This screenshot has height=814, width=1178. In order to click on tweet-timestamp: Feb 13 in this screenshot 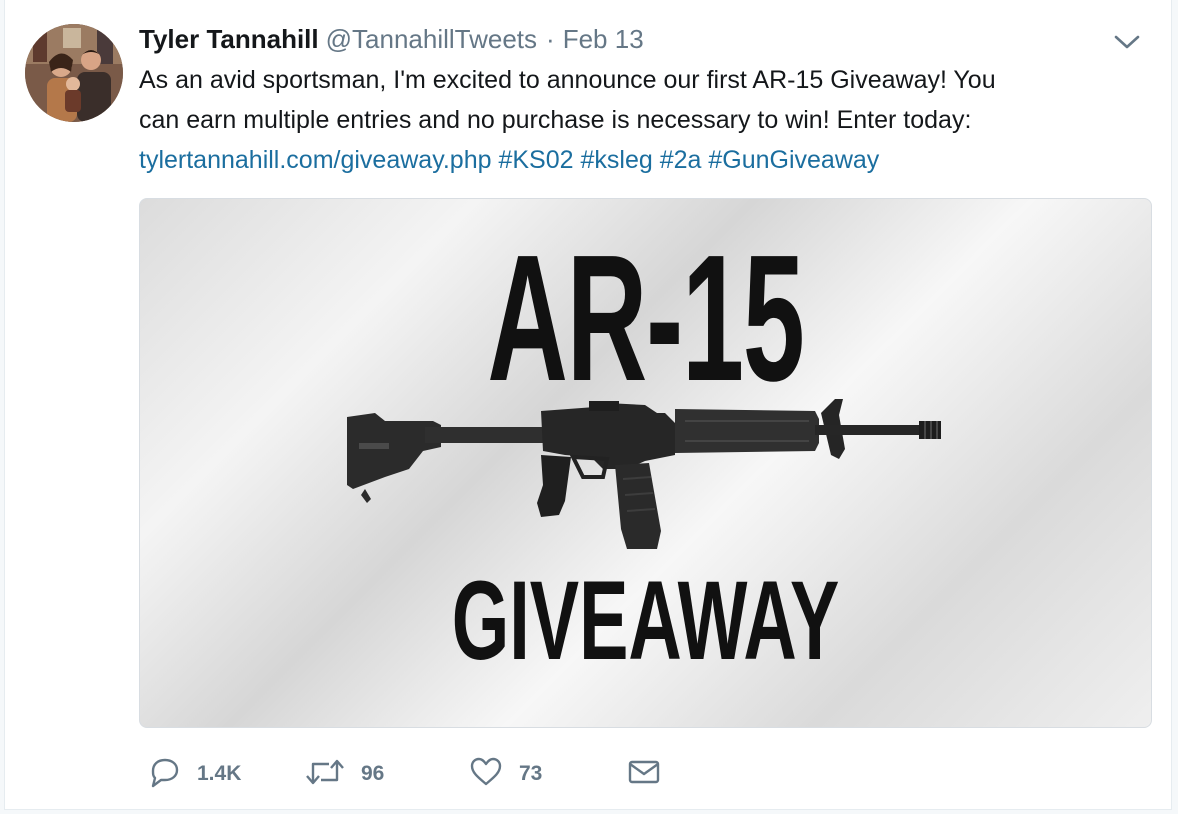, I will do `click(603, 39)`.